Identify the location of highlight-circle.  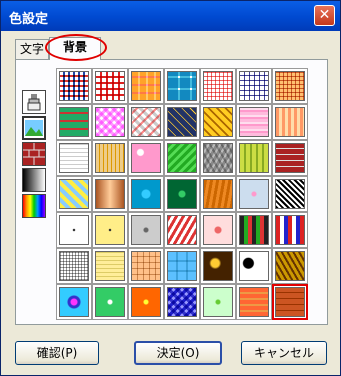
(76, 47).